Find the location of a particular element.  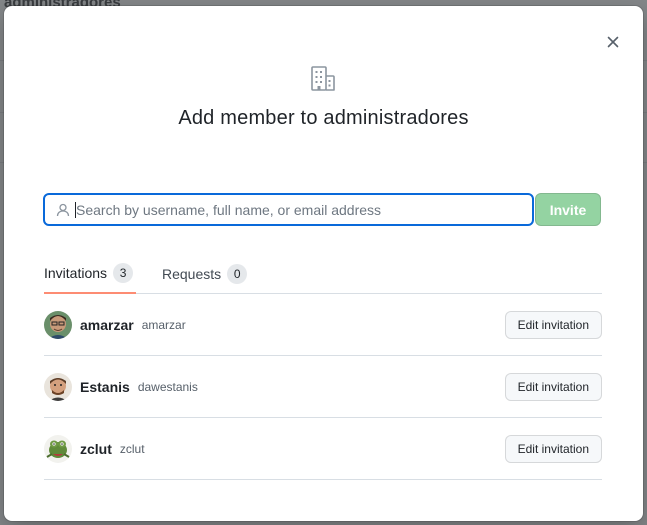

close-button is located at coordinates (613, 42).